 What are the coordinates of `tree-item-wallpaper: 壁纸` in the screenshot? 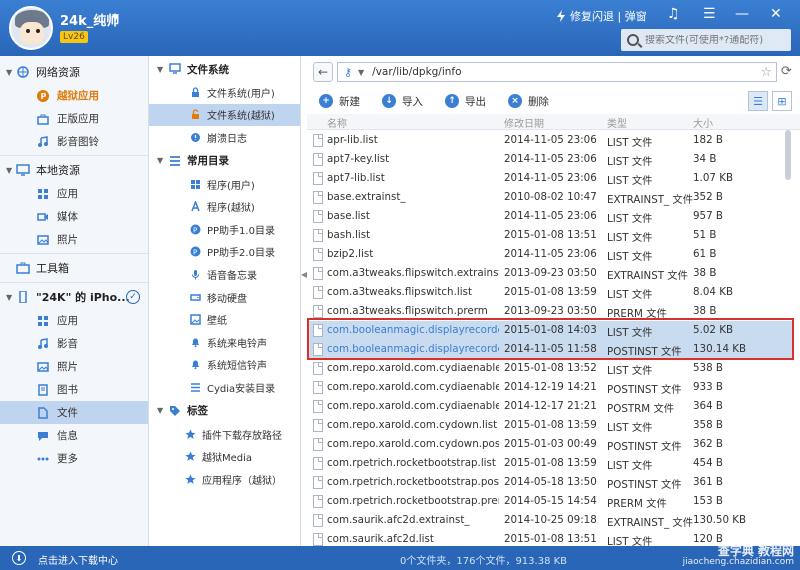 It's located at (224, 319).